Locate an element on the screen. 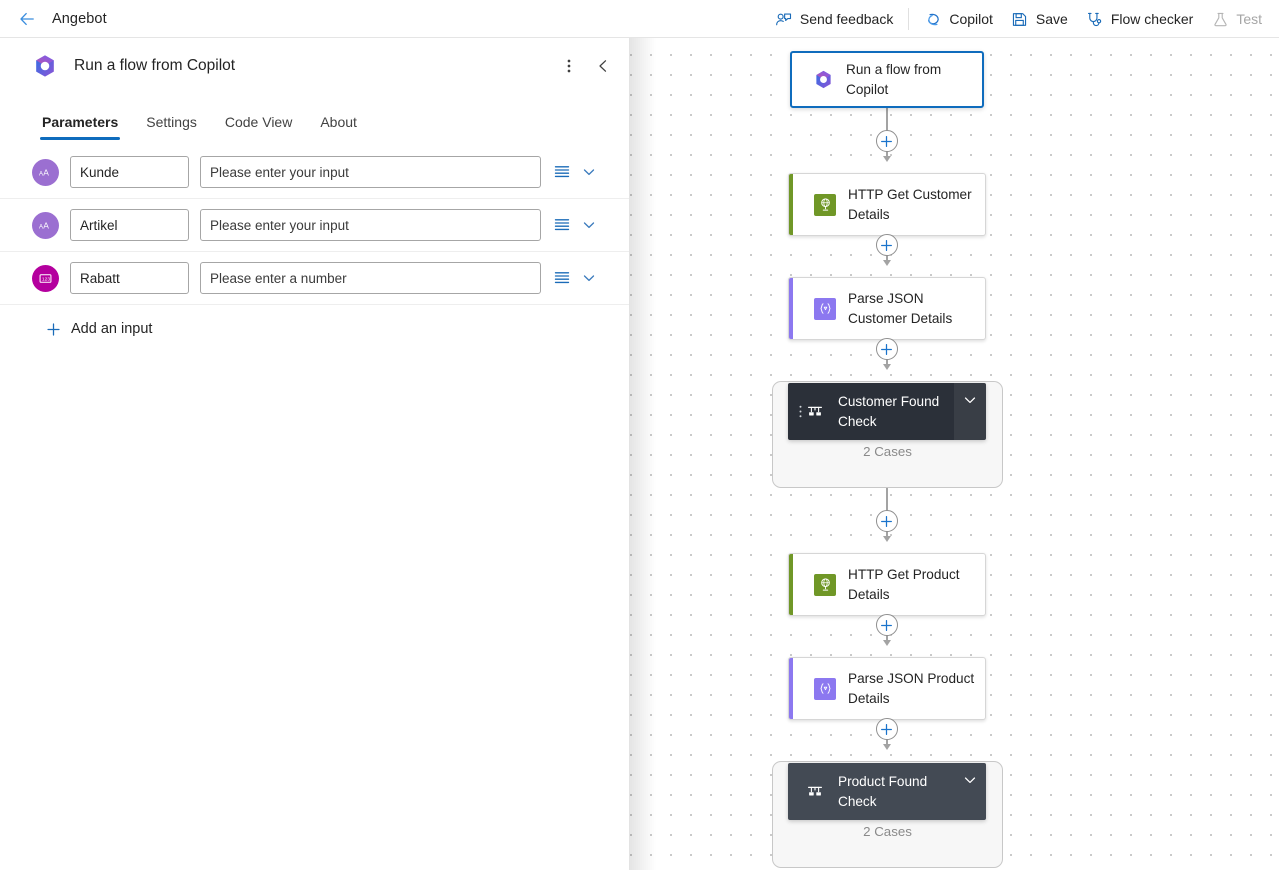  tab-code-view: Code View is located at coordinates (258, 127).